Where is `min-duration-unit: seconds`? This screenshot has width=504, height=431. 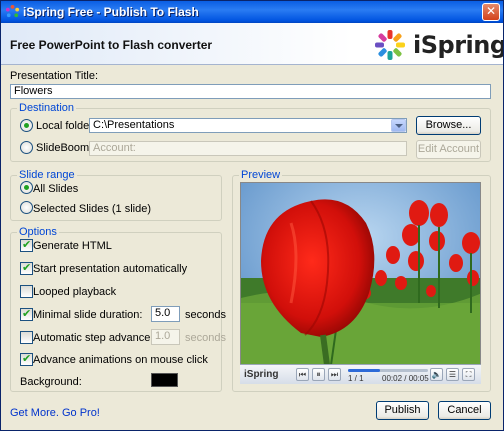 min-duration-unit: seconds is located at coordinates (205, 315).